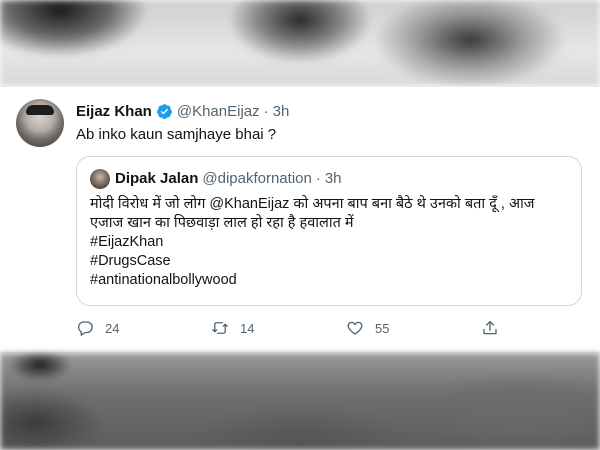 The height and width of the screenshot is (450, 600). I want to click on tweet-header: Eijaz Khan @KhanEijaz · 3h, so click(182, 111).